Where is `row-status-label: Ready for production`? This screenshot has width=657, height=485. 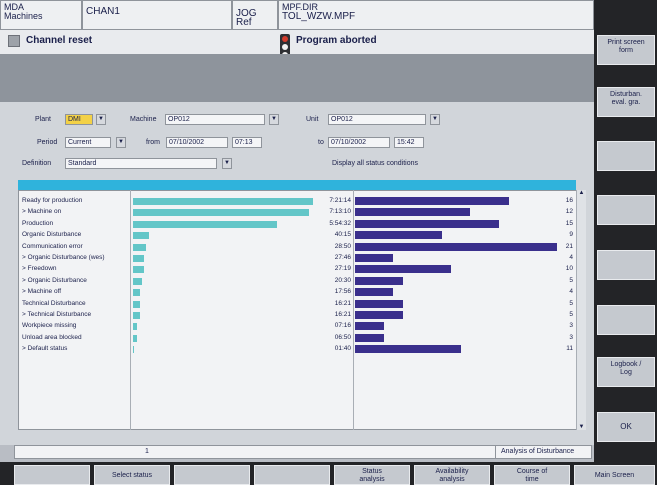 row-status-label: Ready for production is located at coordinates (52, 200).